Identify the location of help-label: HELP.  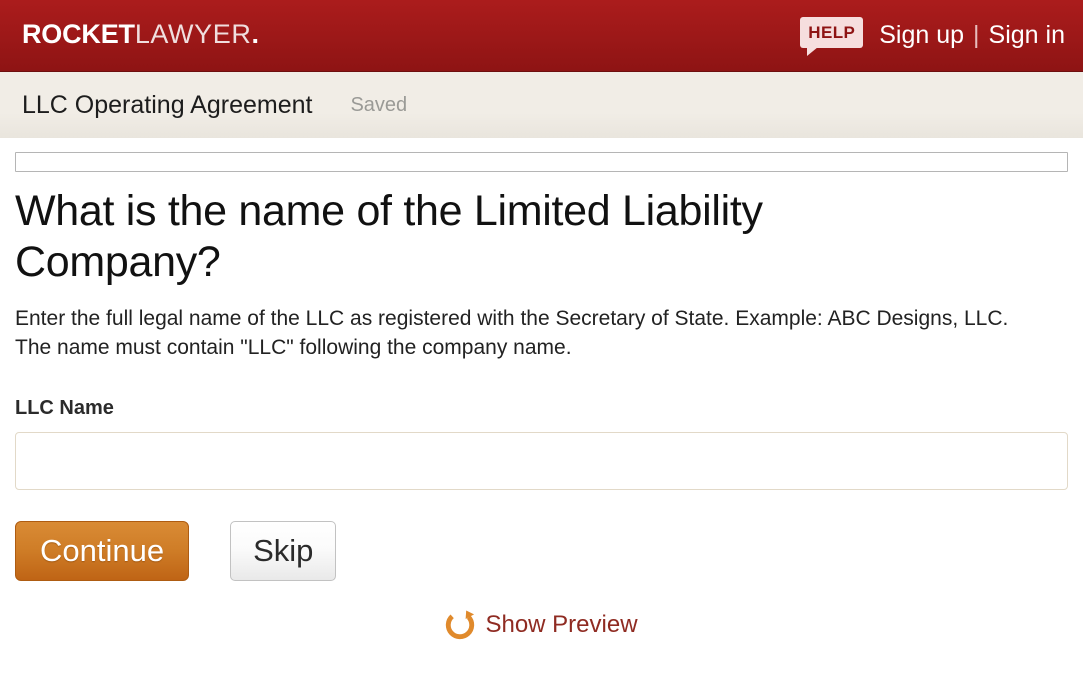
(832, 32).